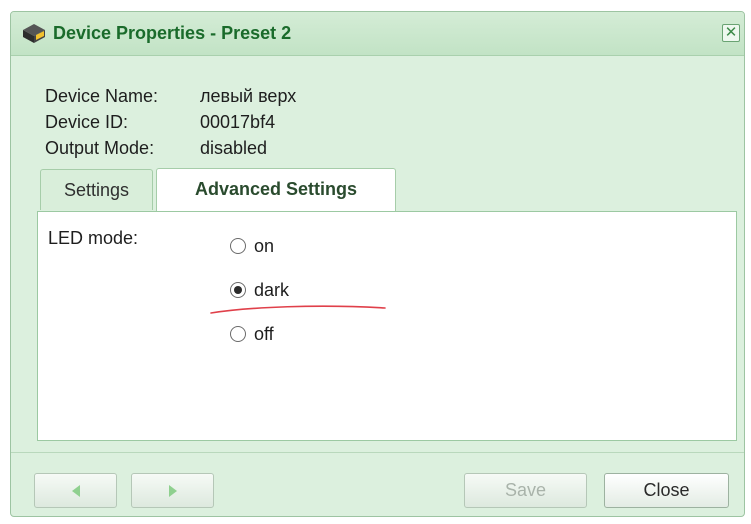 The width and height of the screenshot is (751, 524). I want to click on device-id-value: 00017bf4, so click(238, 122).